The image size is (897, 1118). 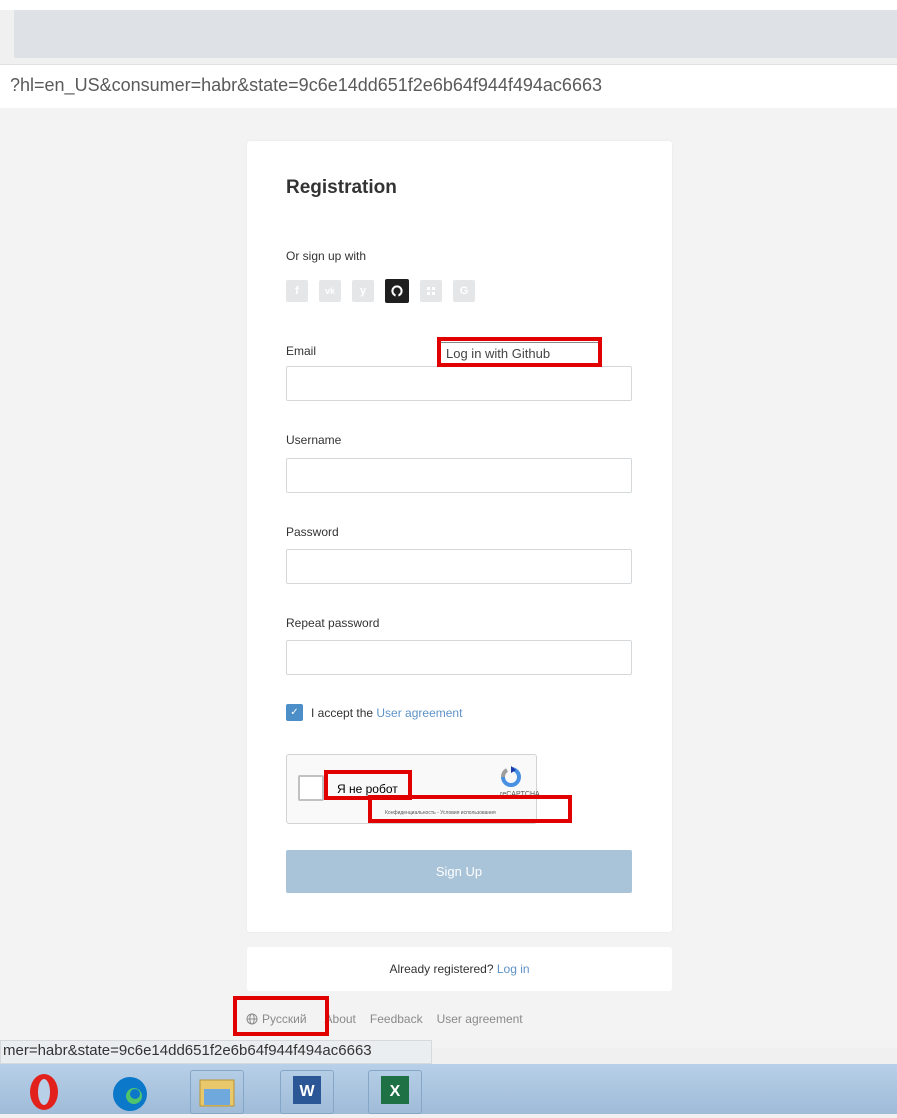 I want to click on checkmark-icon: ✓, so click(x=294, y=712).